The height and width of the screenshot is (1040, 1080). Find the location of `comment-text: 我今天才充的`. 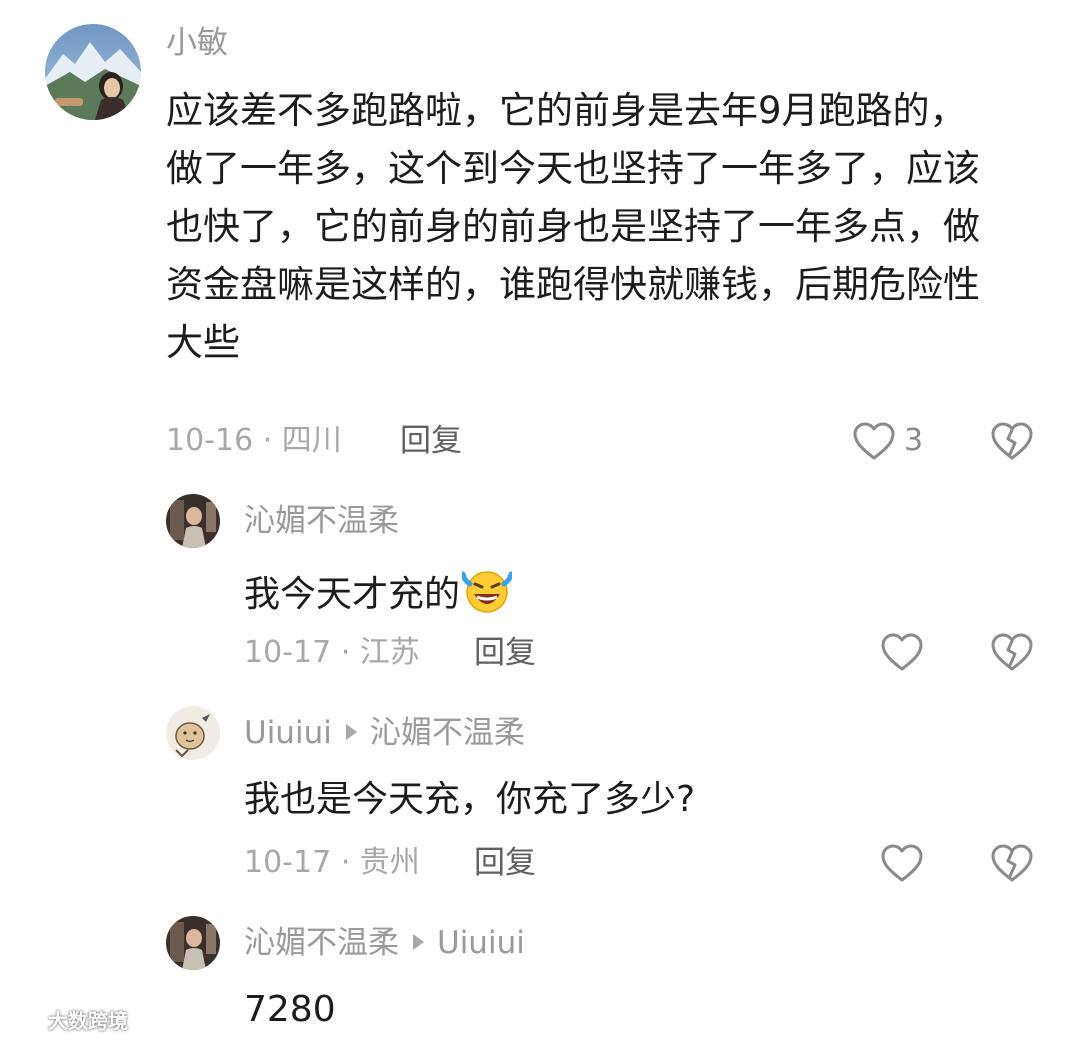

comment-text: 我今天才充的 is located at coordinates (379, 595).